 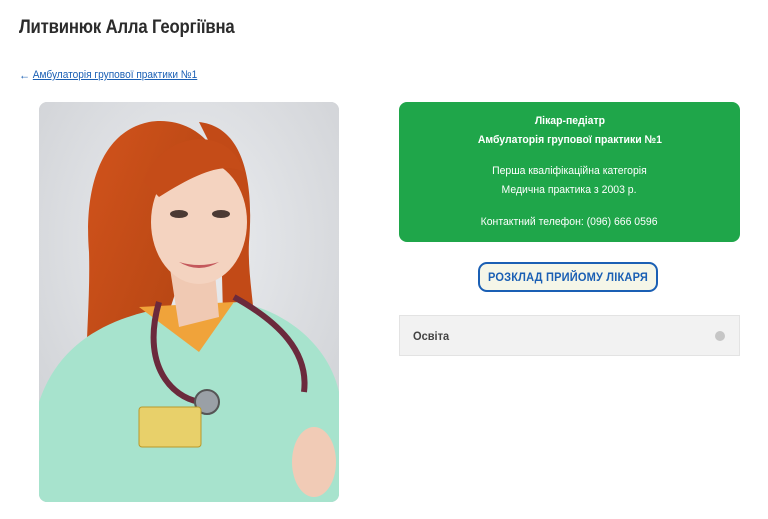 I want to click on doctor-practice-since: Медична практика з 2003 р., so click(x=569, y=190).